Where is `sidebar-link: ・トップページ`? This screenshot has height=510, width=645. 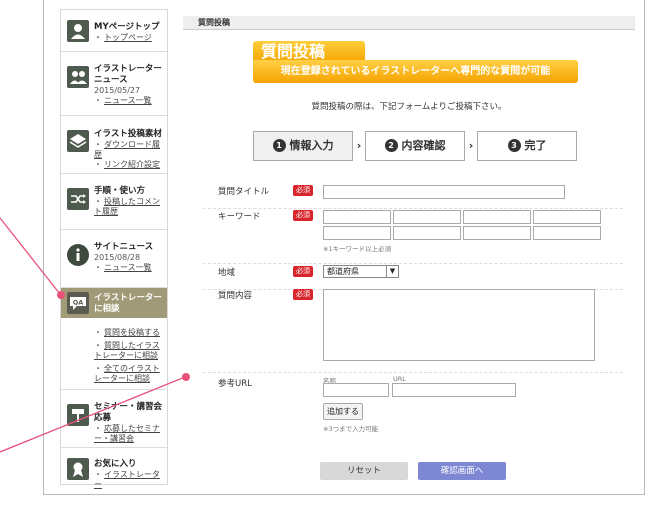
sidebar-link: ・トップページ is located at coordinates (129, 38).